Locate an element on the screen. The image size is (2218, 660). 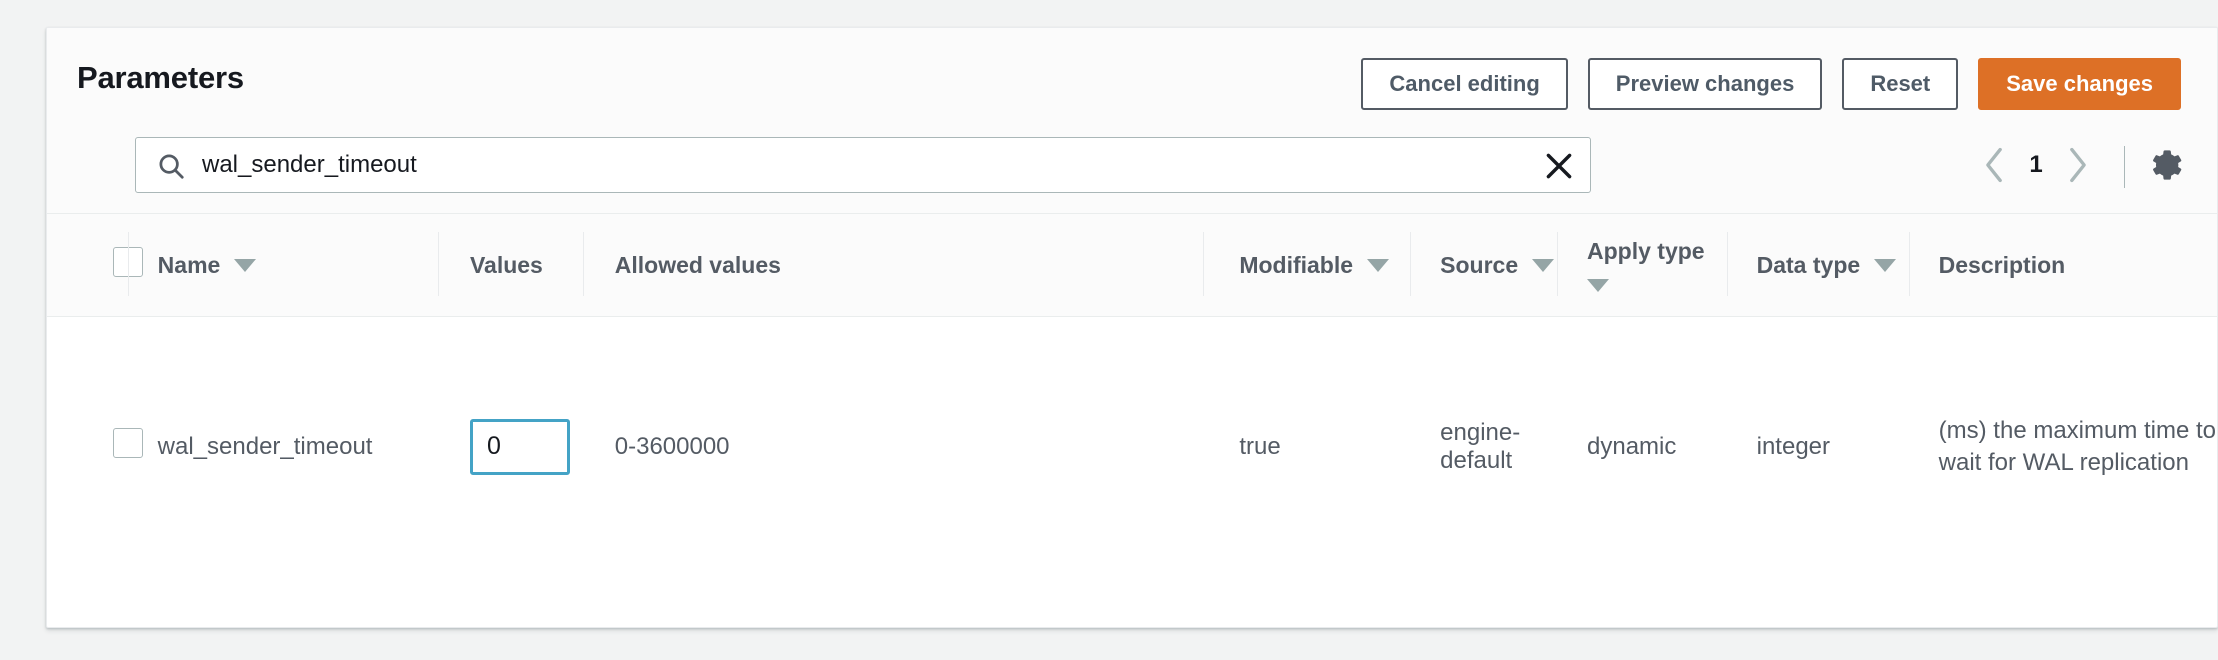
pagination-page-1: 1 is located at coordinates (2036, 165).